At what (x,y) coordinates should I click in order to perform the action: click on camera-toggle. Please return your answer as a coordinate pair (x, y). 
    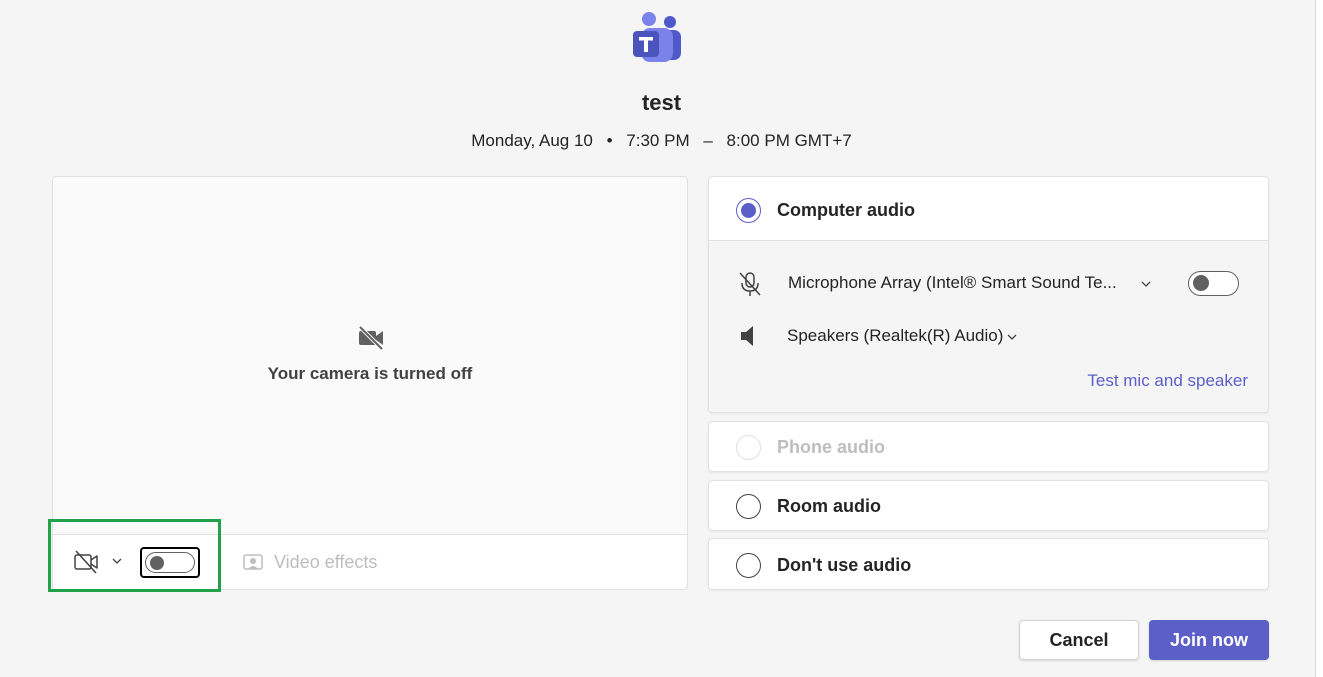
    Looking at the image, I should click on (170, 562).